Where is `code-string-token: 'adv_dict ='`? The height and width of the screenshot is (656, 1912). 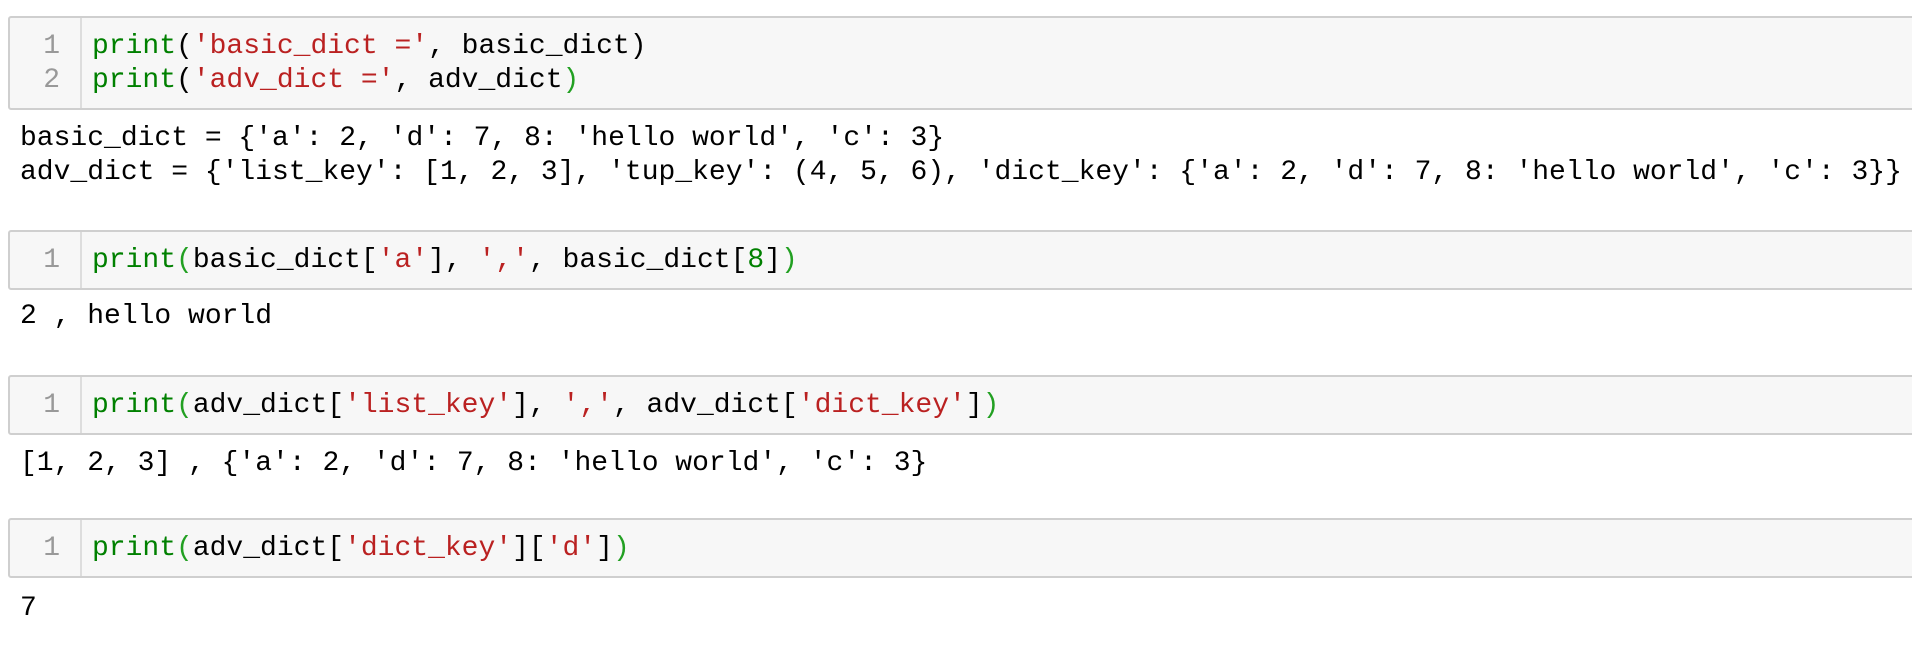 code-string-token: 'adv_dict =' is located at coordinates (293, 80).